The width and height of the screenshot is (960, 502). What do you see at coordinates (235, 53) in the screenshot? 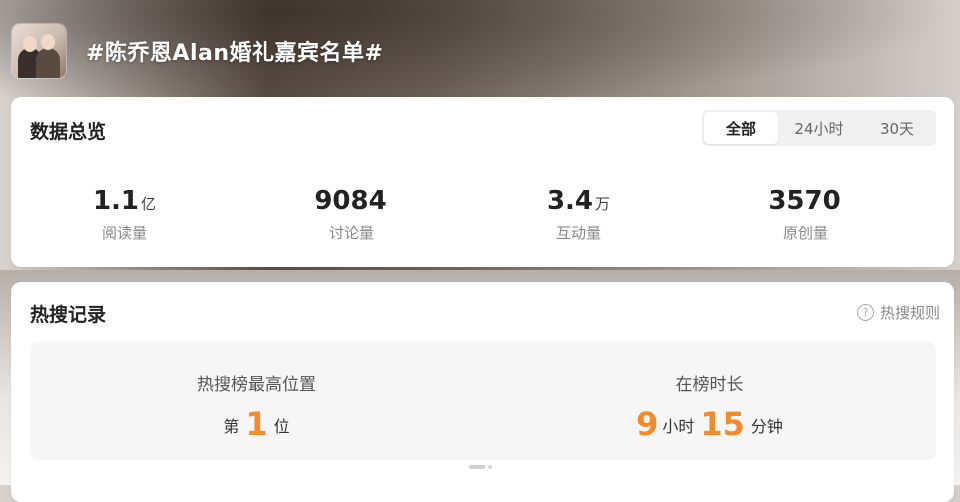
I see `topic-title: #陈乔恩Alan婚礼嘉宾名单#` at bounding box center [235, 53].